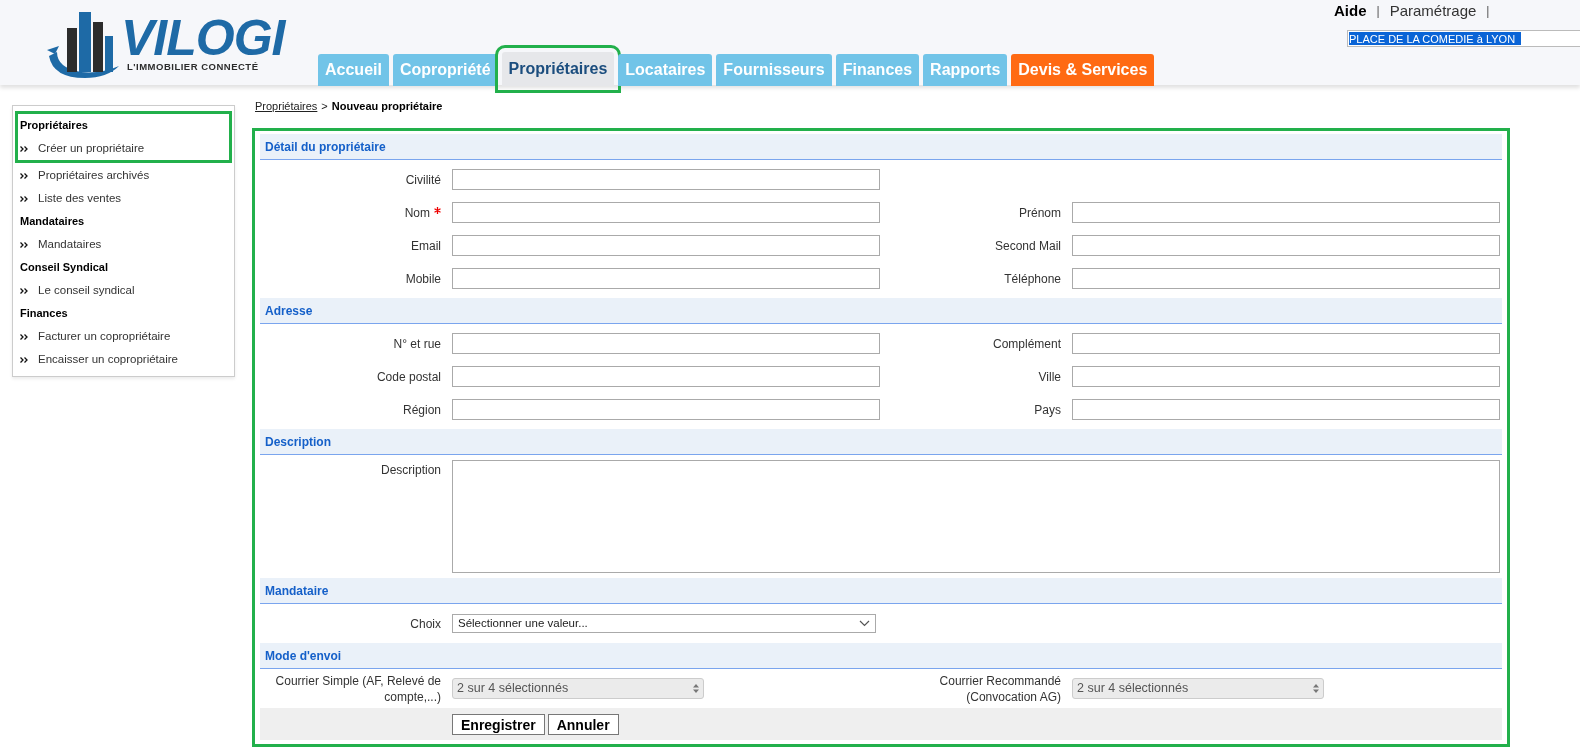 The width and height of the screenshot is (1580, 751). What do you see at coordinates (881, 591) in the screenshot?
I see `section-header: Mandataire` at bounding box center [881, 591].